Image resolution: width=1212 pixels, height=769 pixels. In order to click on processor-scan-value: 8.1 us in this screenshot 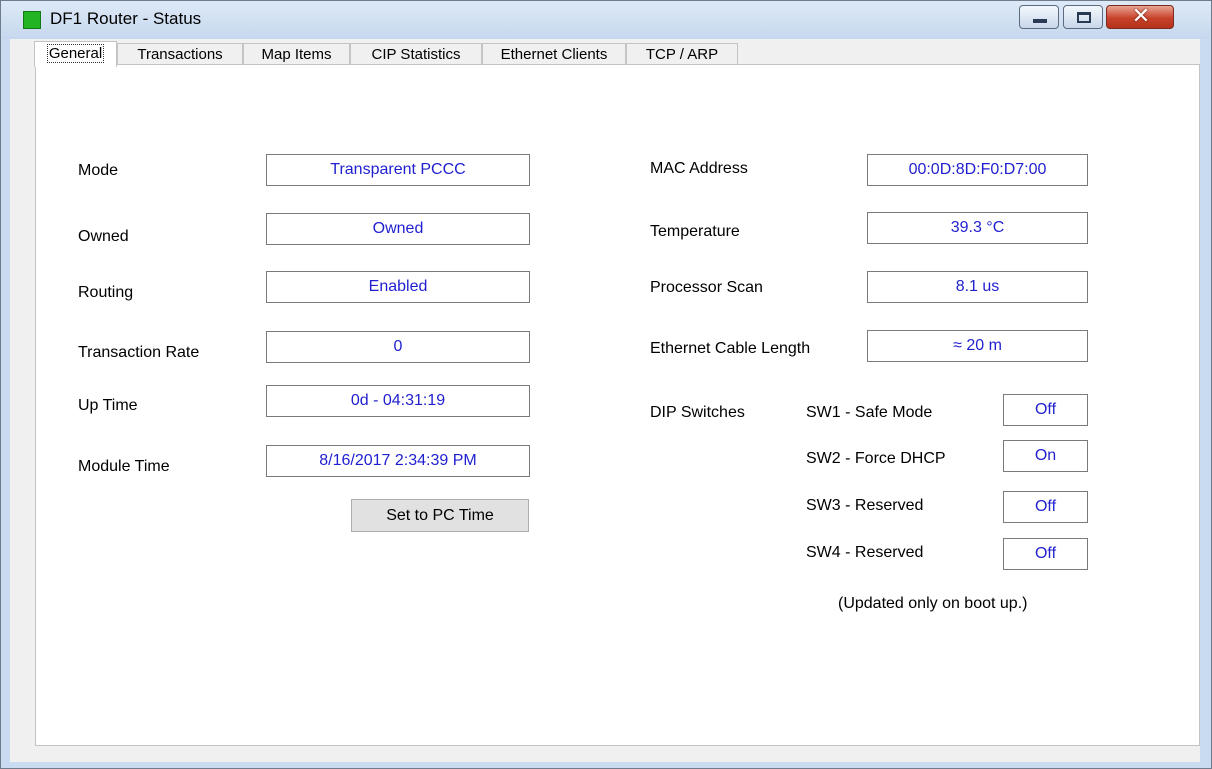, I will do `click(977, 287)`.